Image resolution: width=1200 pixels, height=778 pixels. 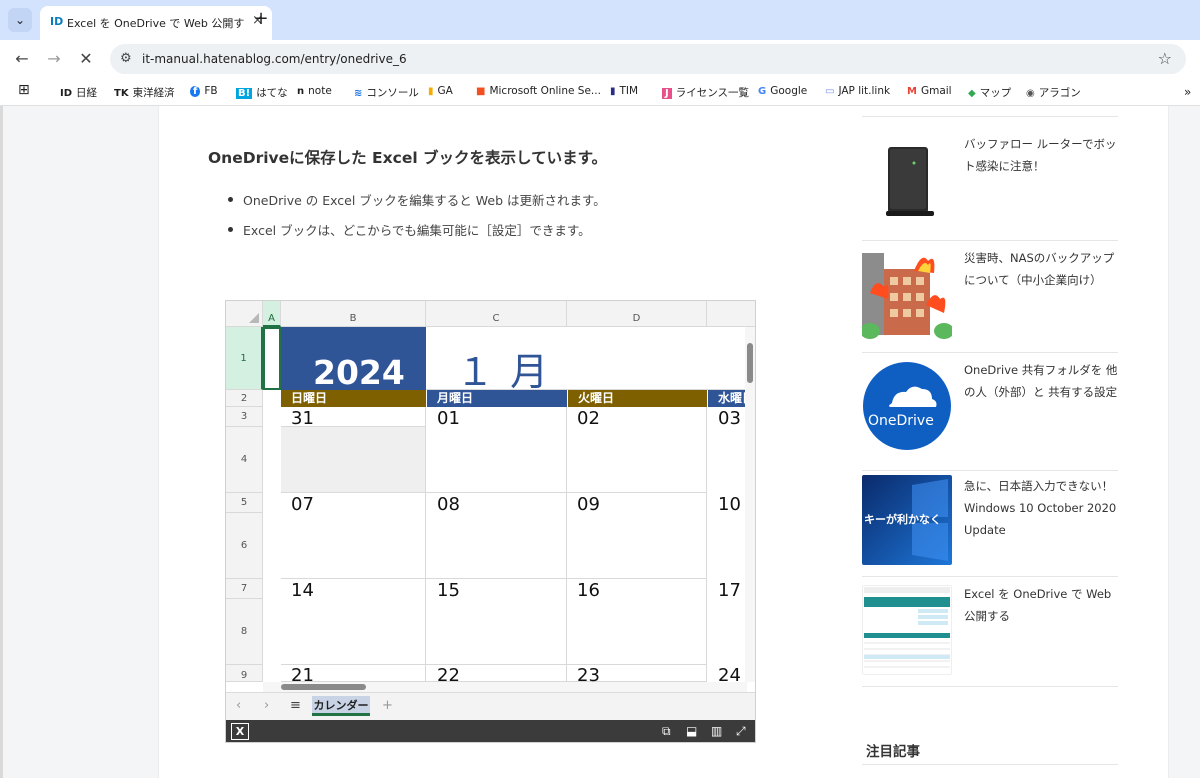 What do you see at coordinates (244, 314) in the screenshot?
I see `select-all-corner` at bounding box center [244, 314].